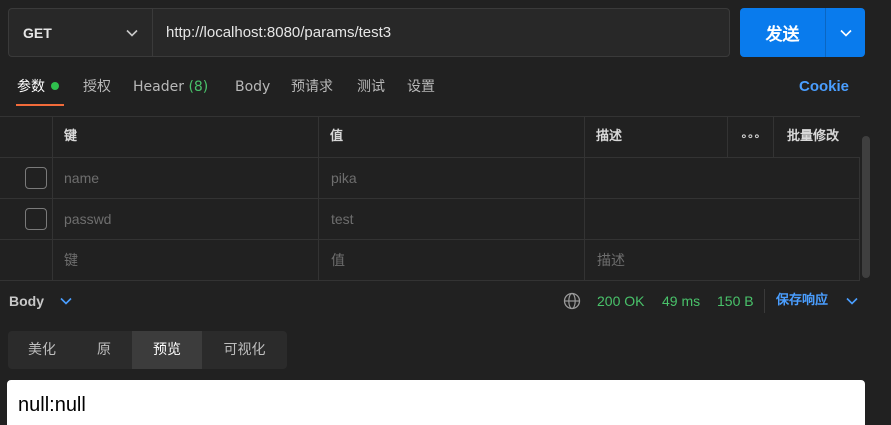 The image size is (891, 425). What do you see at coordinates (866, 207) in the screenshot?
I see `scrollbar` at bounding box center [866, 207].